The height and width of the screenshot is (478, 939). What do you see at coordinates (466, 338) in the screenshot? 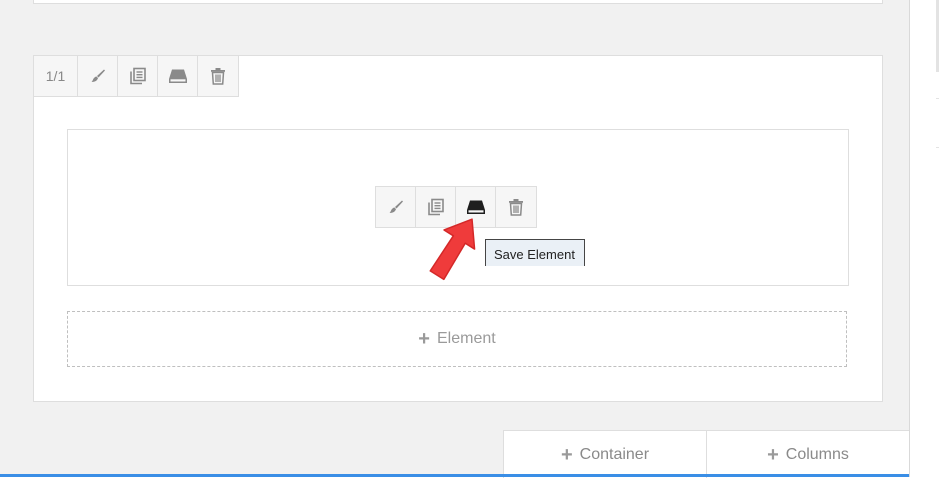
I see `add-element-label: Element` at bounding box center [466, 338].